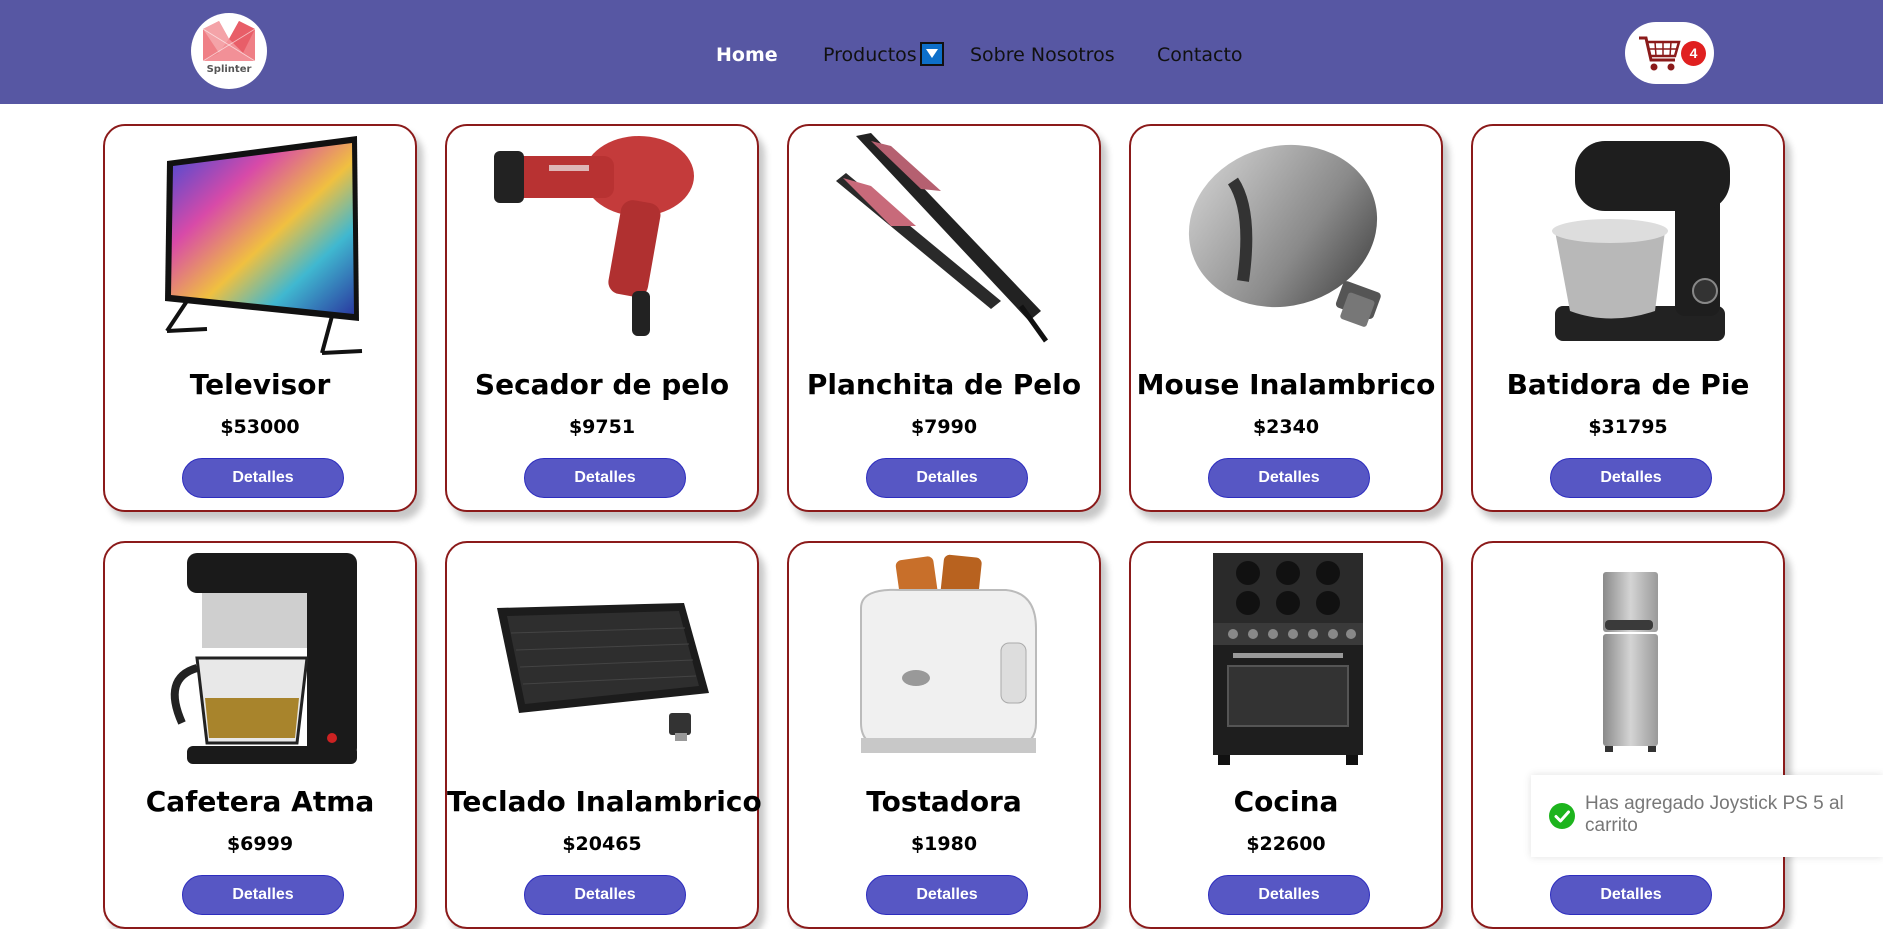  I want to click on wireless-mouse-image, so click(1287, 243).